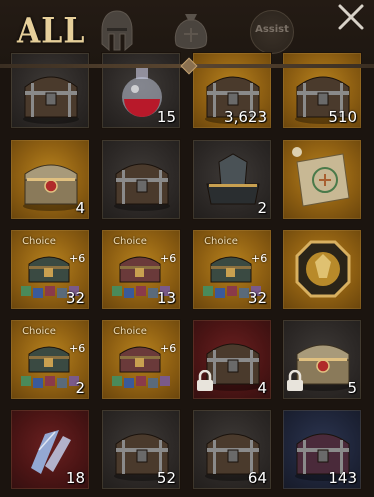  What do you see at coordinates (166, 478) in the screenshot?
I see `item-quantity: 52` at bounding box center [166, 478].